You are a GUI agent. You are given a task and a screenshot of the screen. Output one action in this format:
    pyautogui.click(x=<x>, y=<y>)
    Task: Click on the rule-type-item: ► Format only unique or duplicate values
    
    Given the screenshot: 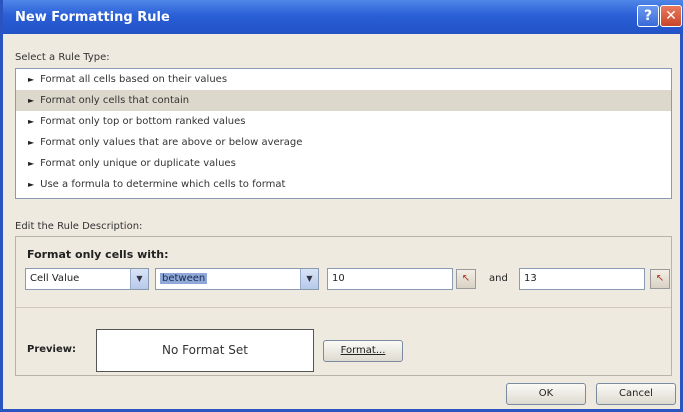 What is the action you would take?
    pyautogui.click(x=343, y=163)
    